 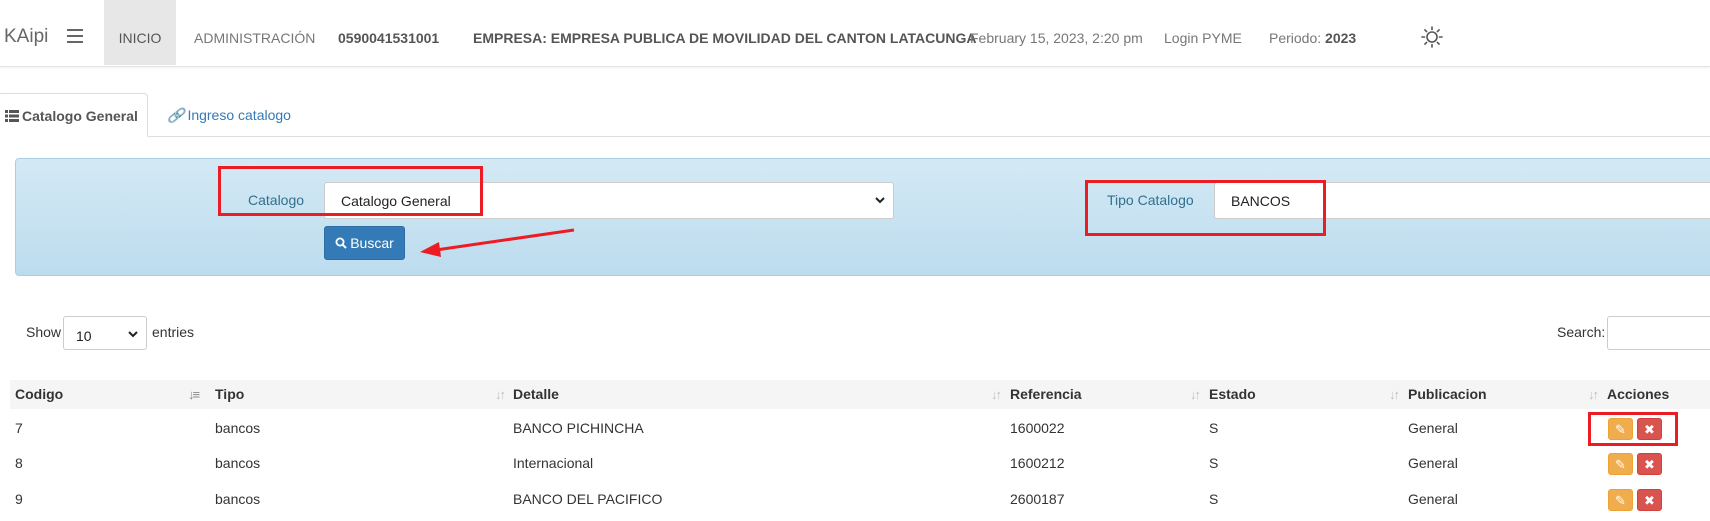 What do you see at coordinates (39, 394) in the screenshot?
I see `column-header-codigo: Codigo` at bounding box center [39, 394].